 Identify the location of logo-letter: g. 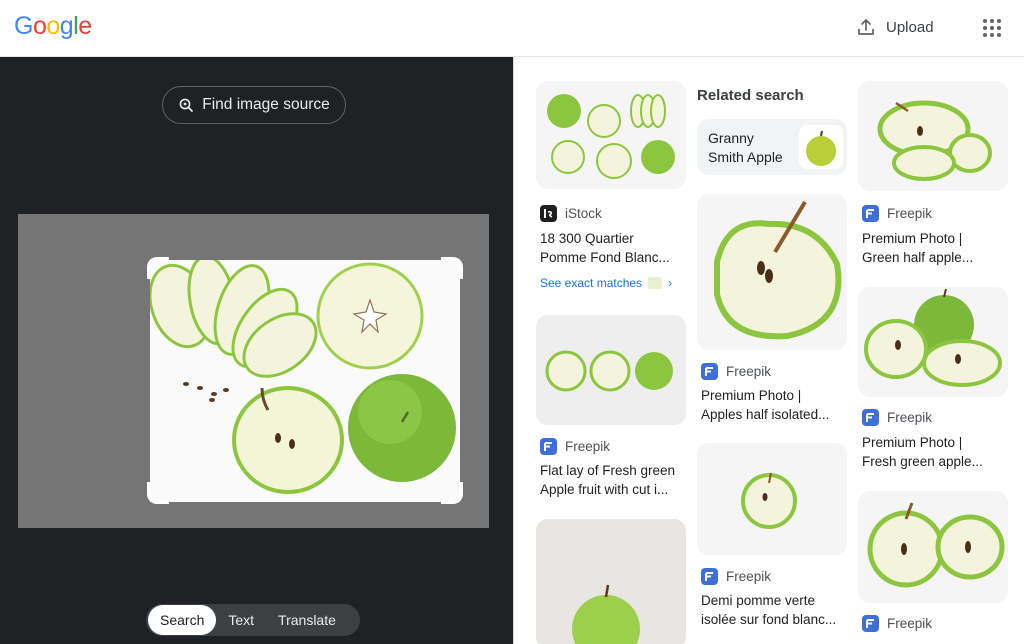
(66, 26).